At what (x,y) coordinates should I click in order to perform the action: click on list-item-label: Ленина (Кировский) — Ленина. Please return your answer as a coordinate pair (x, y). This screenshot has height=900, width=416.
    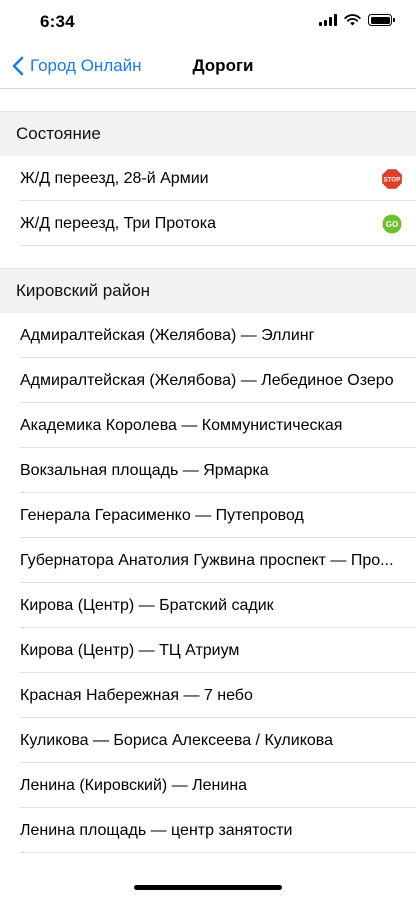
    Looking at the image, I should click on (134, 785).